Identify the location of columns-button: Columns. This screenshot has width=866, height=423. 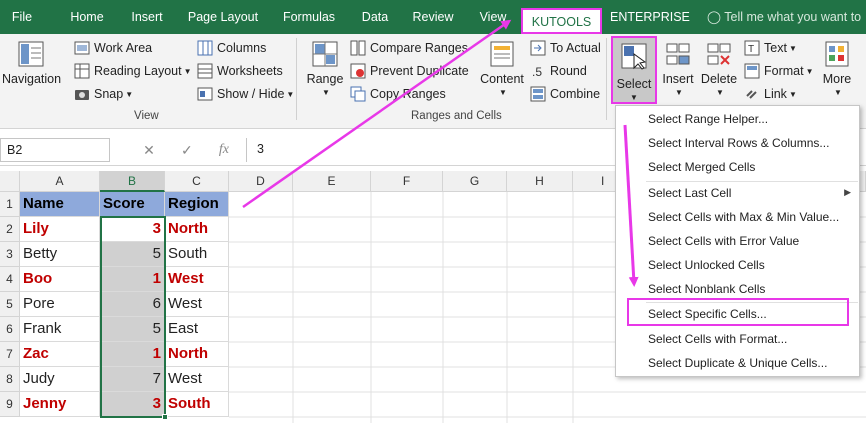
(231, 48).